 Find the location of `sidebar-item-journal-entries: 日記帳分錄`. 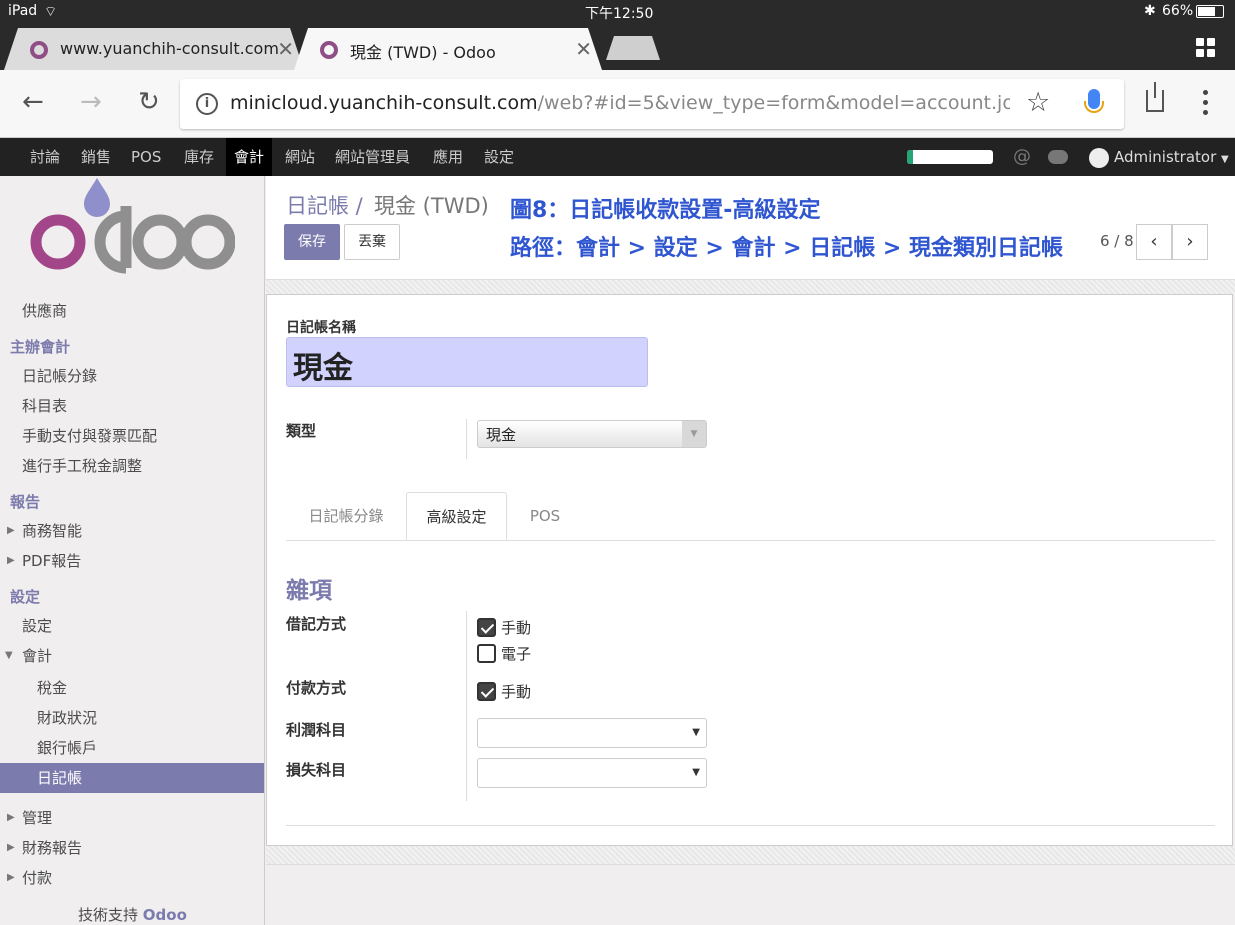

sidebar-item-journal-entries: 日記帳分錄 is located at coordinates (132, 376).